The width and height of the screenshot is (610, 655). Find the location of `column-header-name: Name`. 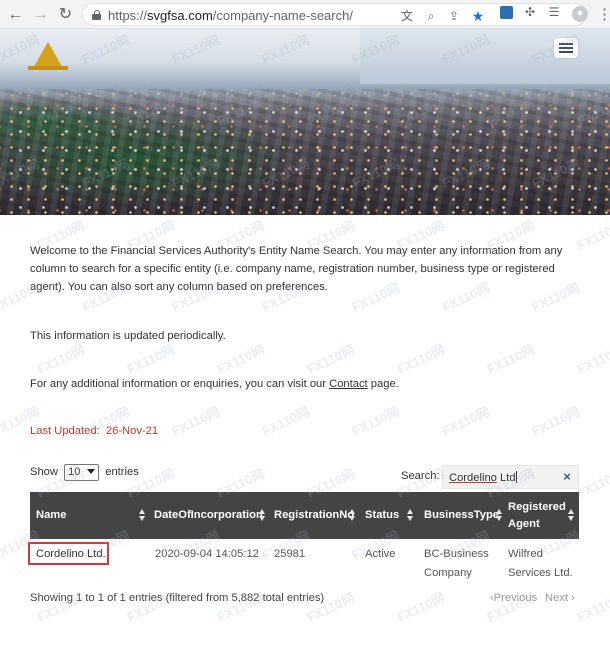

column-header-name: Name is located at coordinates (91, 515).